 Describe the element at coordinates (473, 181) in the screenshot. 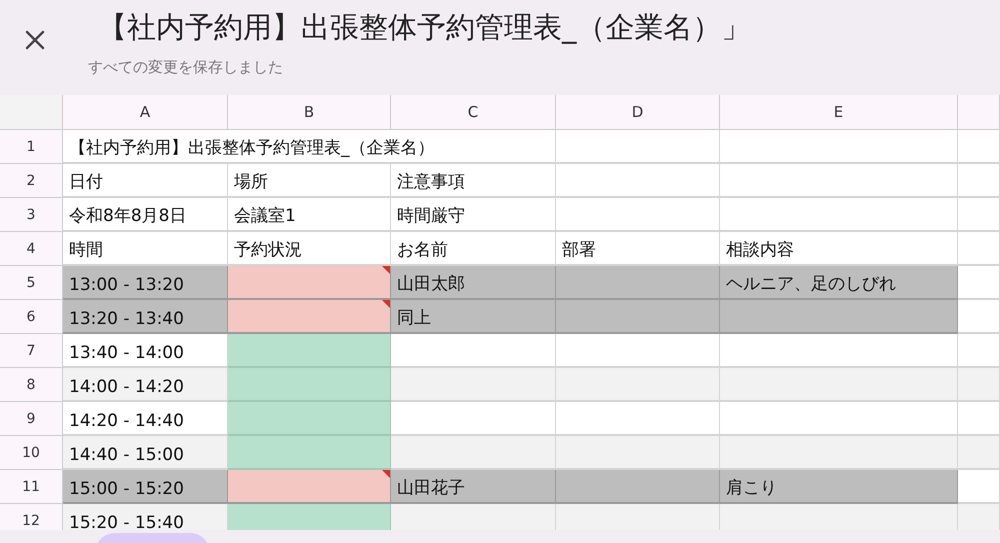

I see `table-cell: 注意事項` at that location.